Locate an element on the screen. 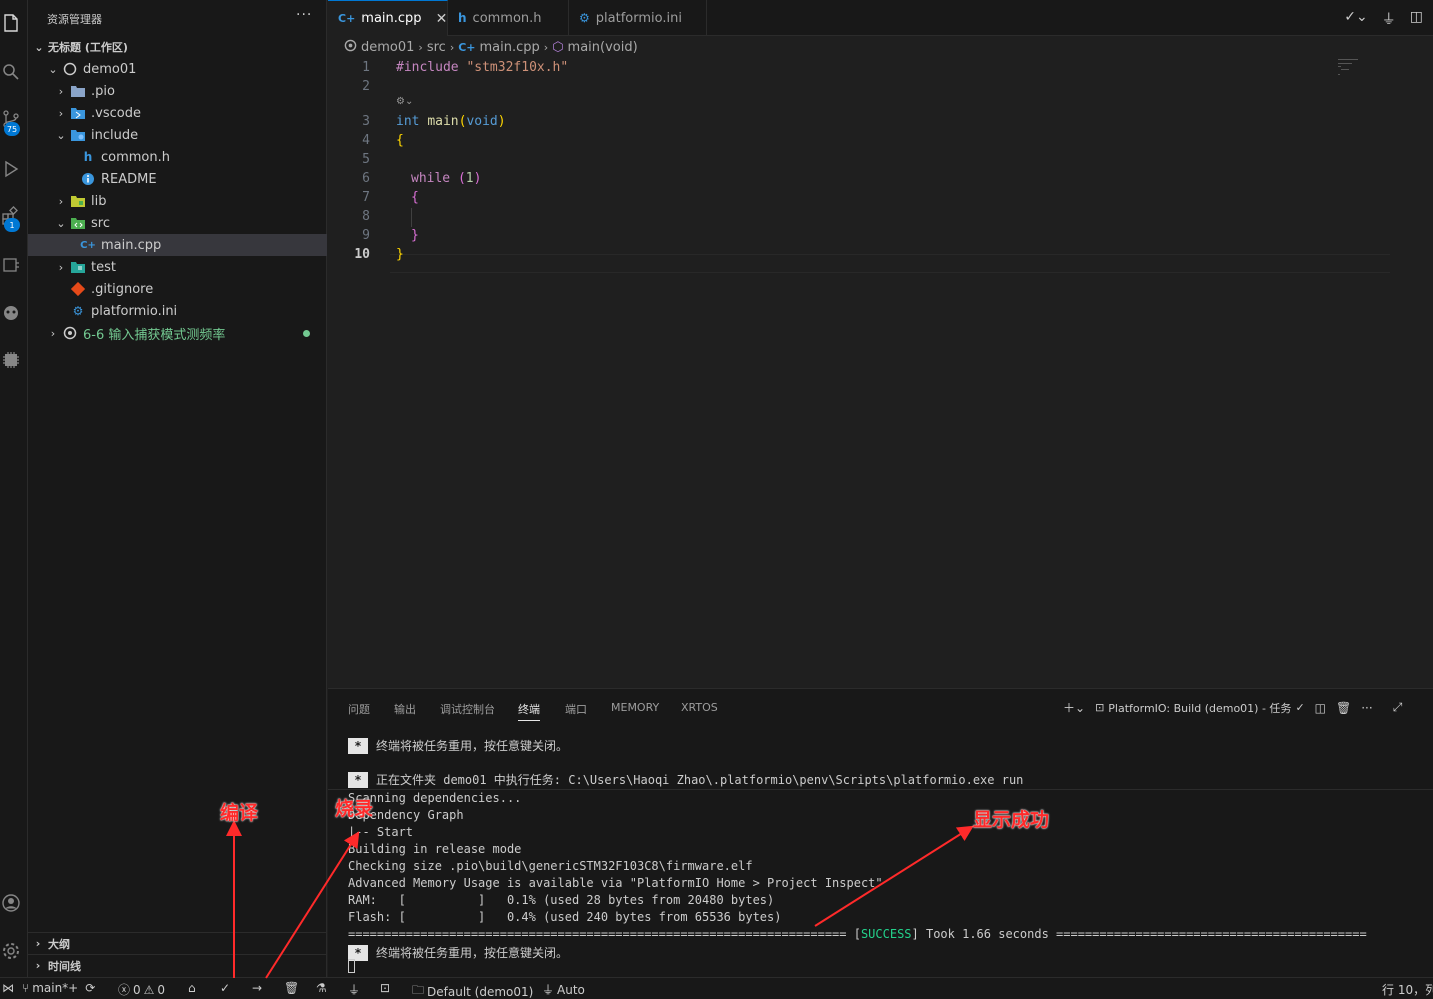  timeline-section: › 时间线 is located at coordinates (177, 965).